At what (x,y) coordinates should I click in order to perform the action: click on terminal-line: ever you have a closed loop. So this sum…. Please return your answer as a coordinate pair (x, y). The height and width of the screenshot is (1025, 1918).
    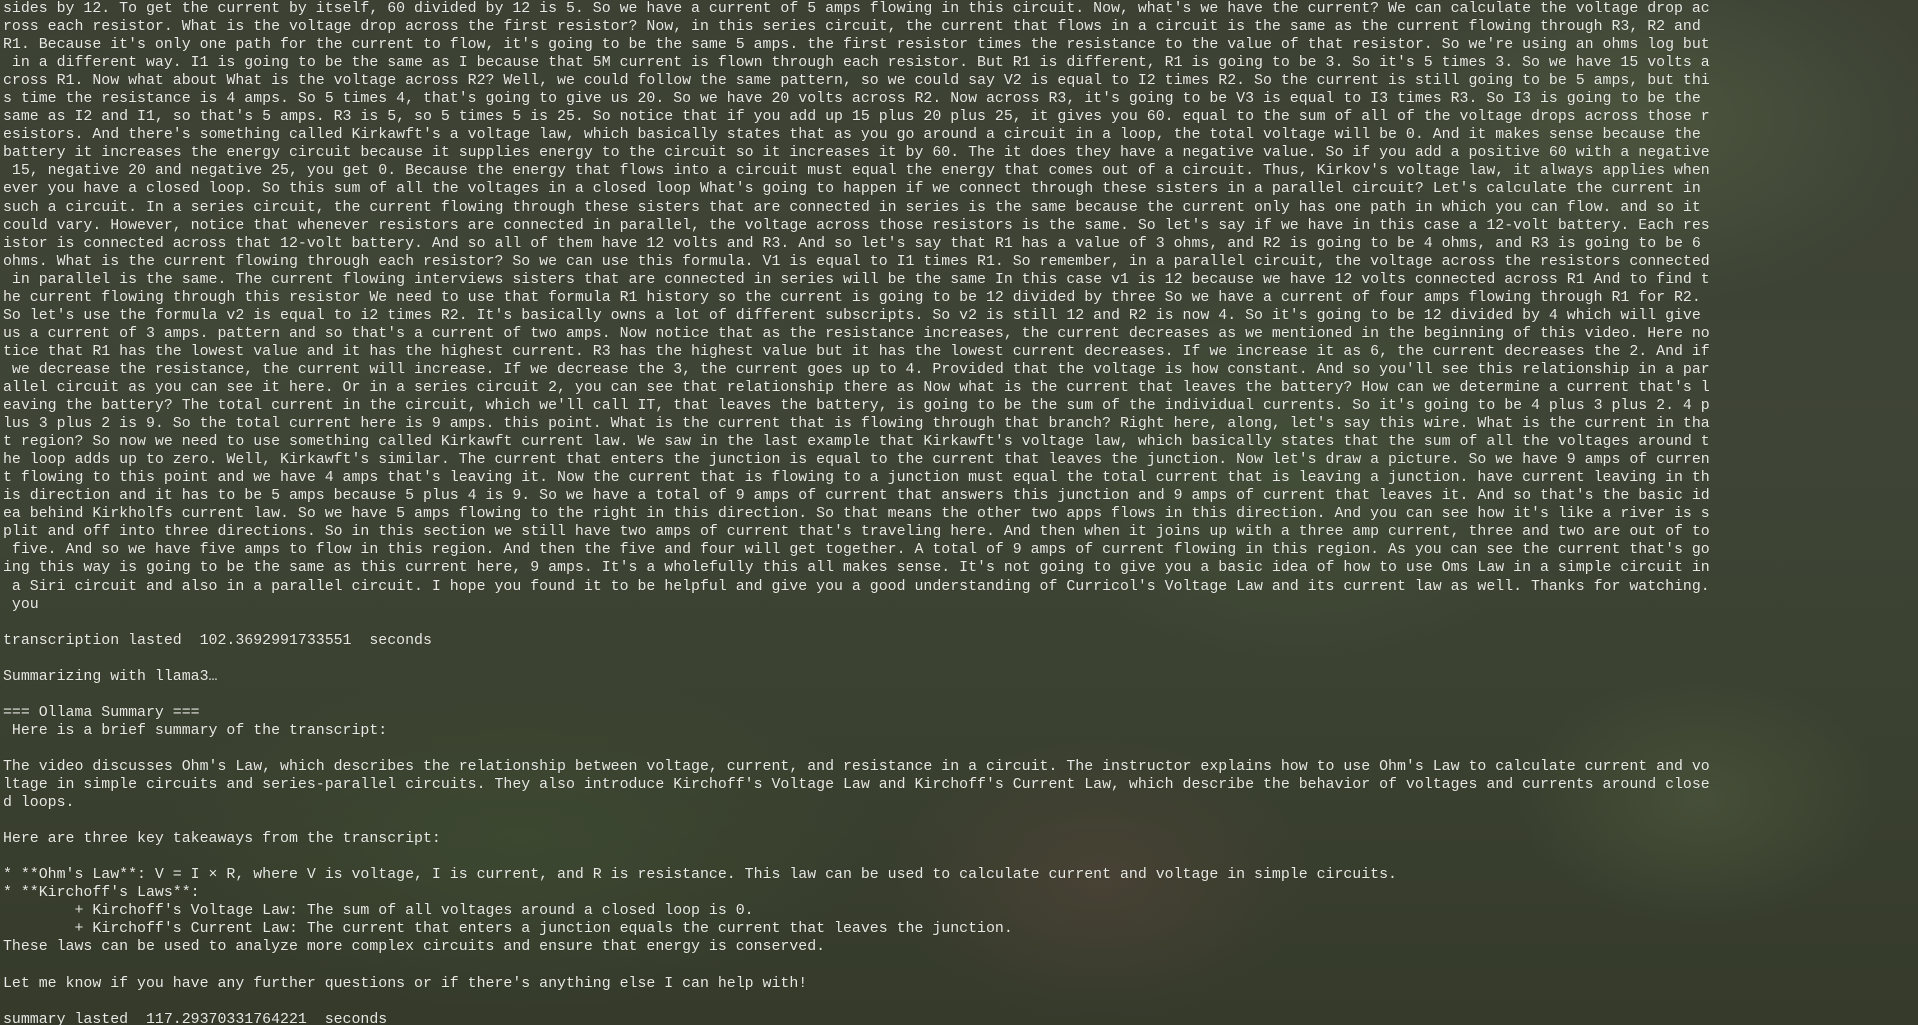
    Looking at the image, I should click on (852, 189).